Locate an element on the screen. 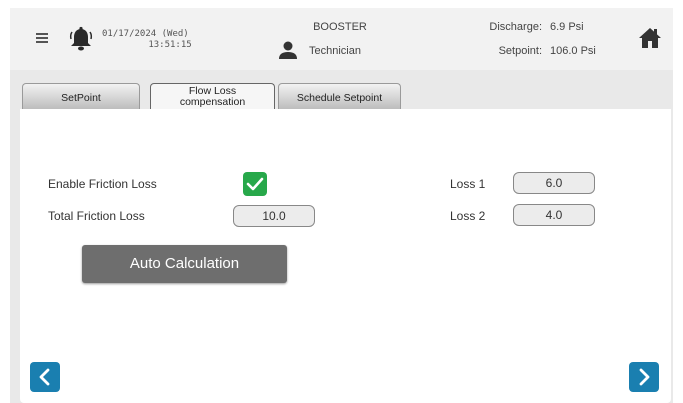  tab-flow-loss-compensation: Flow Loss compensation is located at coordinates (212, 96).